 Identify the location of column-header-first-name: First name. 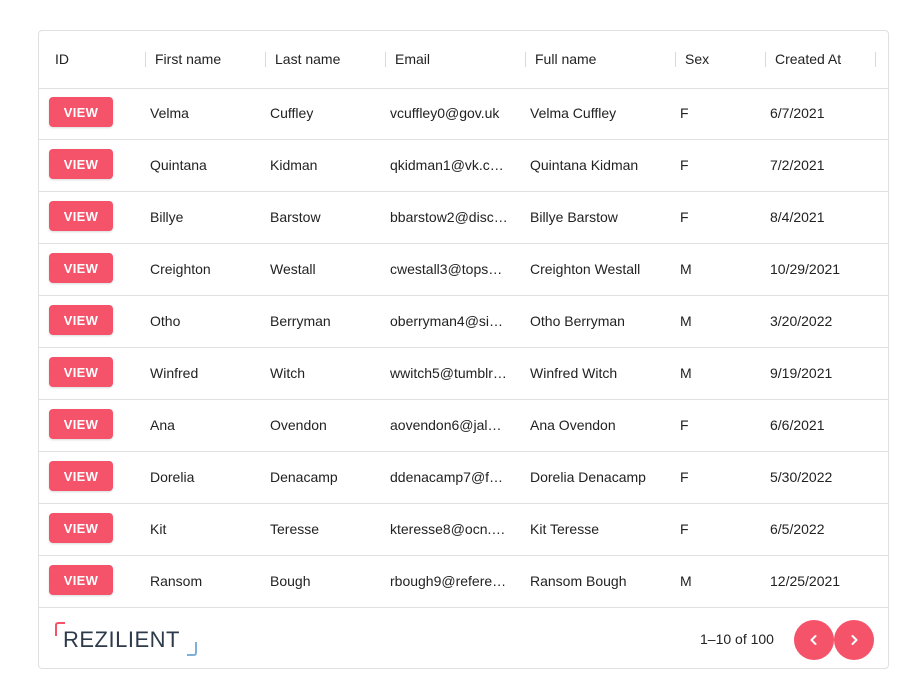
(188, 59).